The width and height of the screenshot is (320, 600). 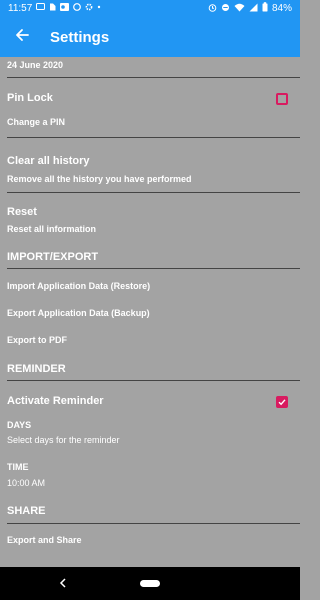 What do you see at coordinates (36, 369) in the screenshot?
I see `reminder-heading: REMINDER` at bounding box center [36, 369].